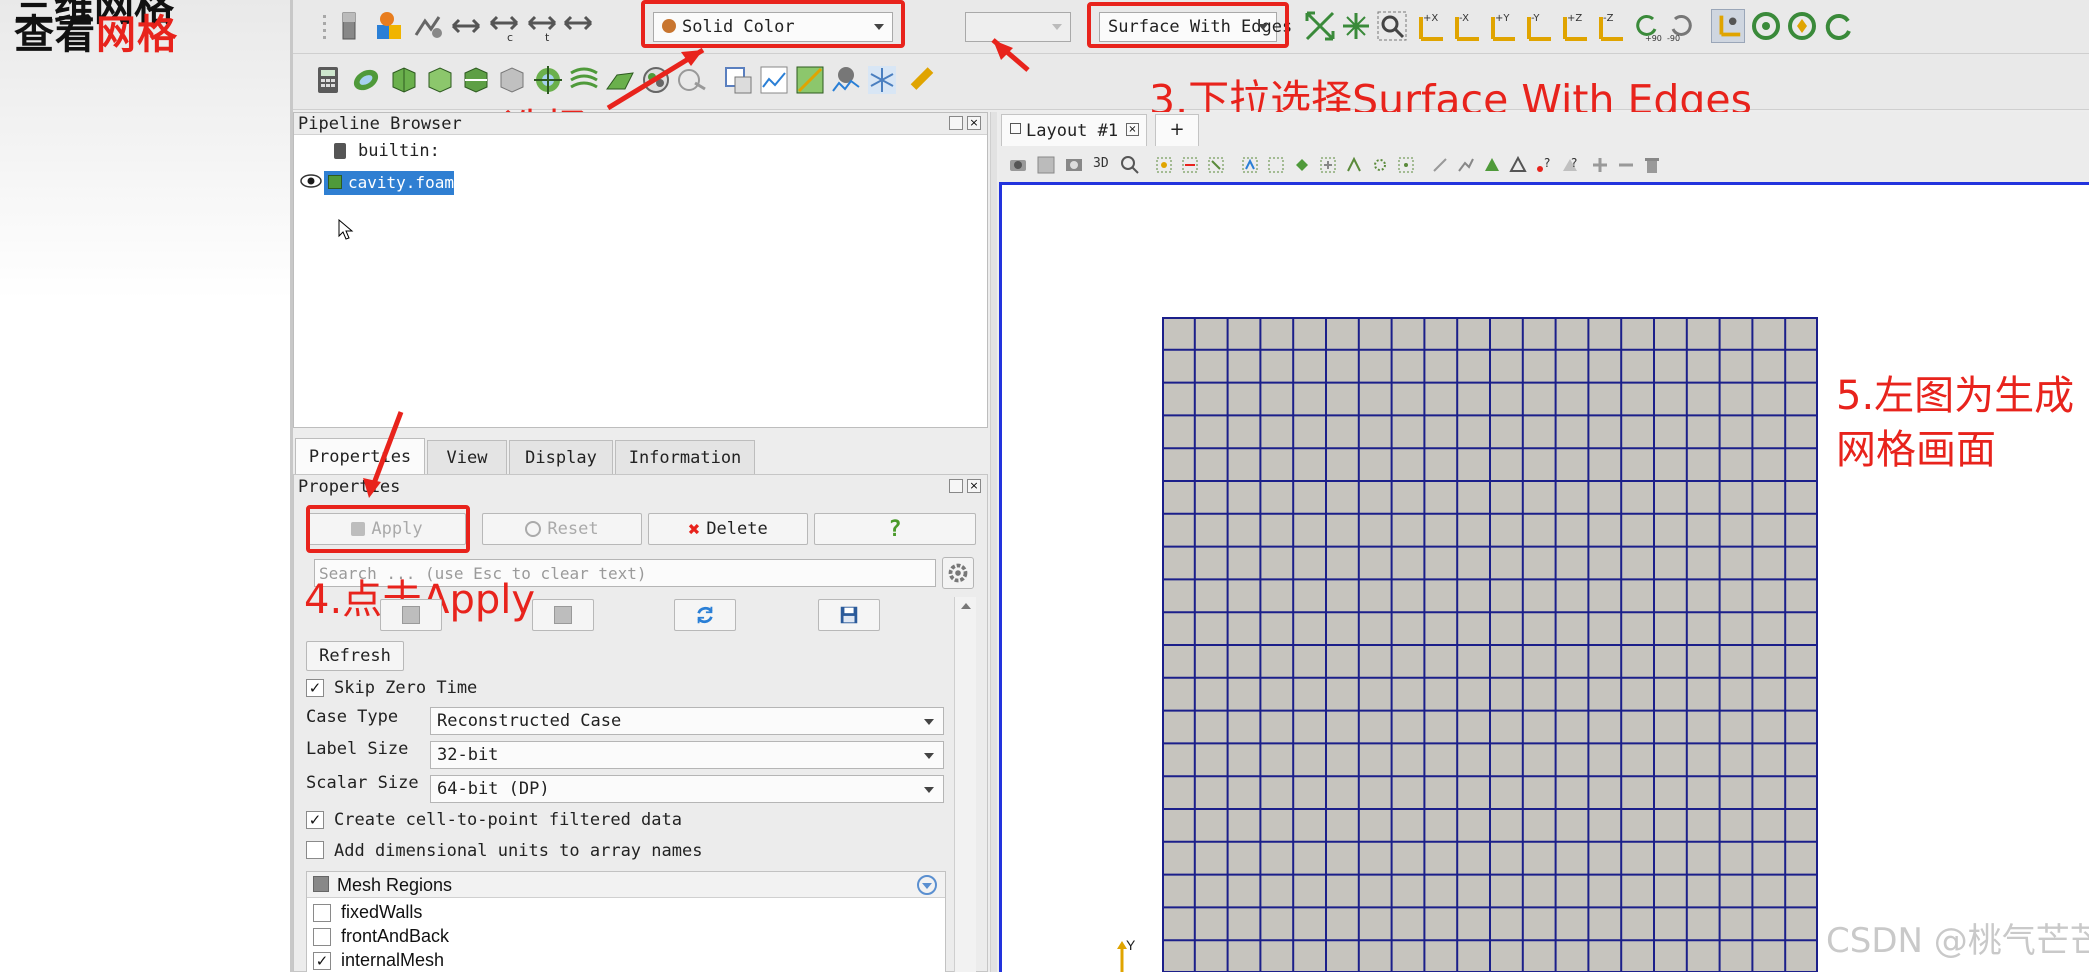 The image size is (2089, 972). What do you see at coordinates (1018, 165) in the screenshot?
I see `capture-screenshot-icon` at bounding box center [1018, 165].